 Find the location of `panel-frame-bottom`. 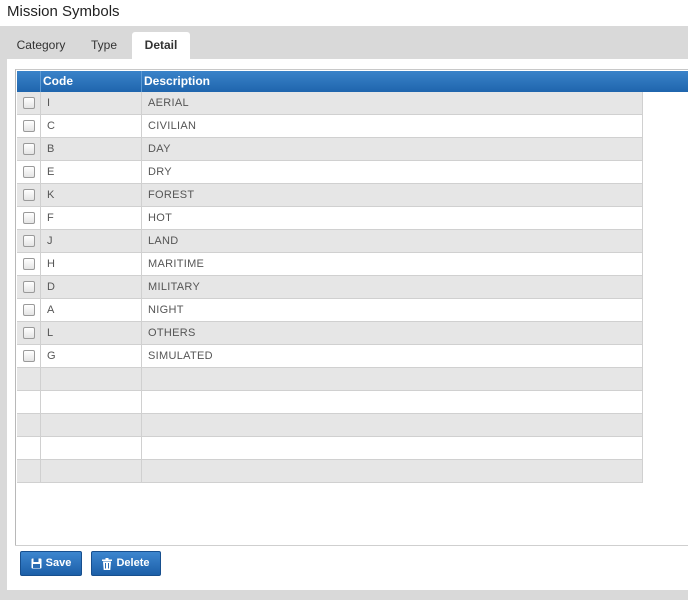

panel-frame-bottom is located at coordinates (344, 595).